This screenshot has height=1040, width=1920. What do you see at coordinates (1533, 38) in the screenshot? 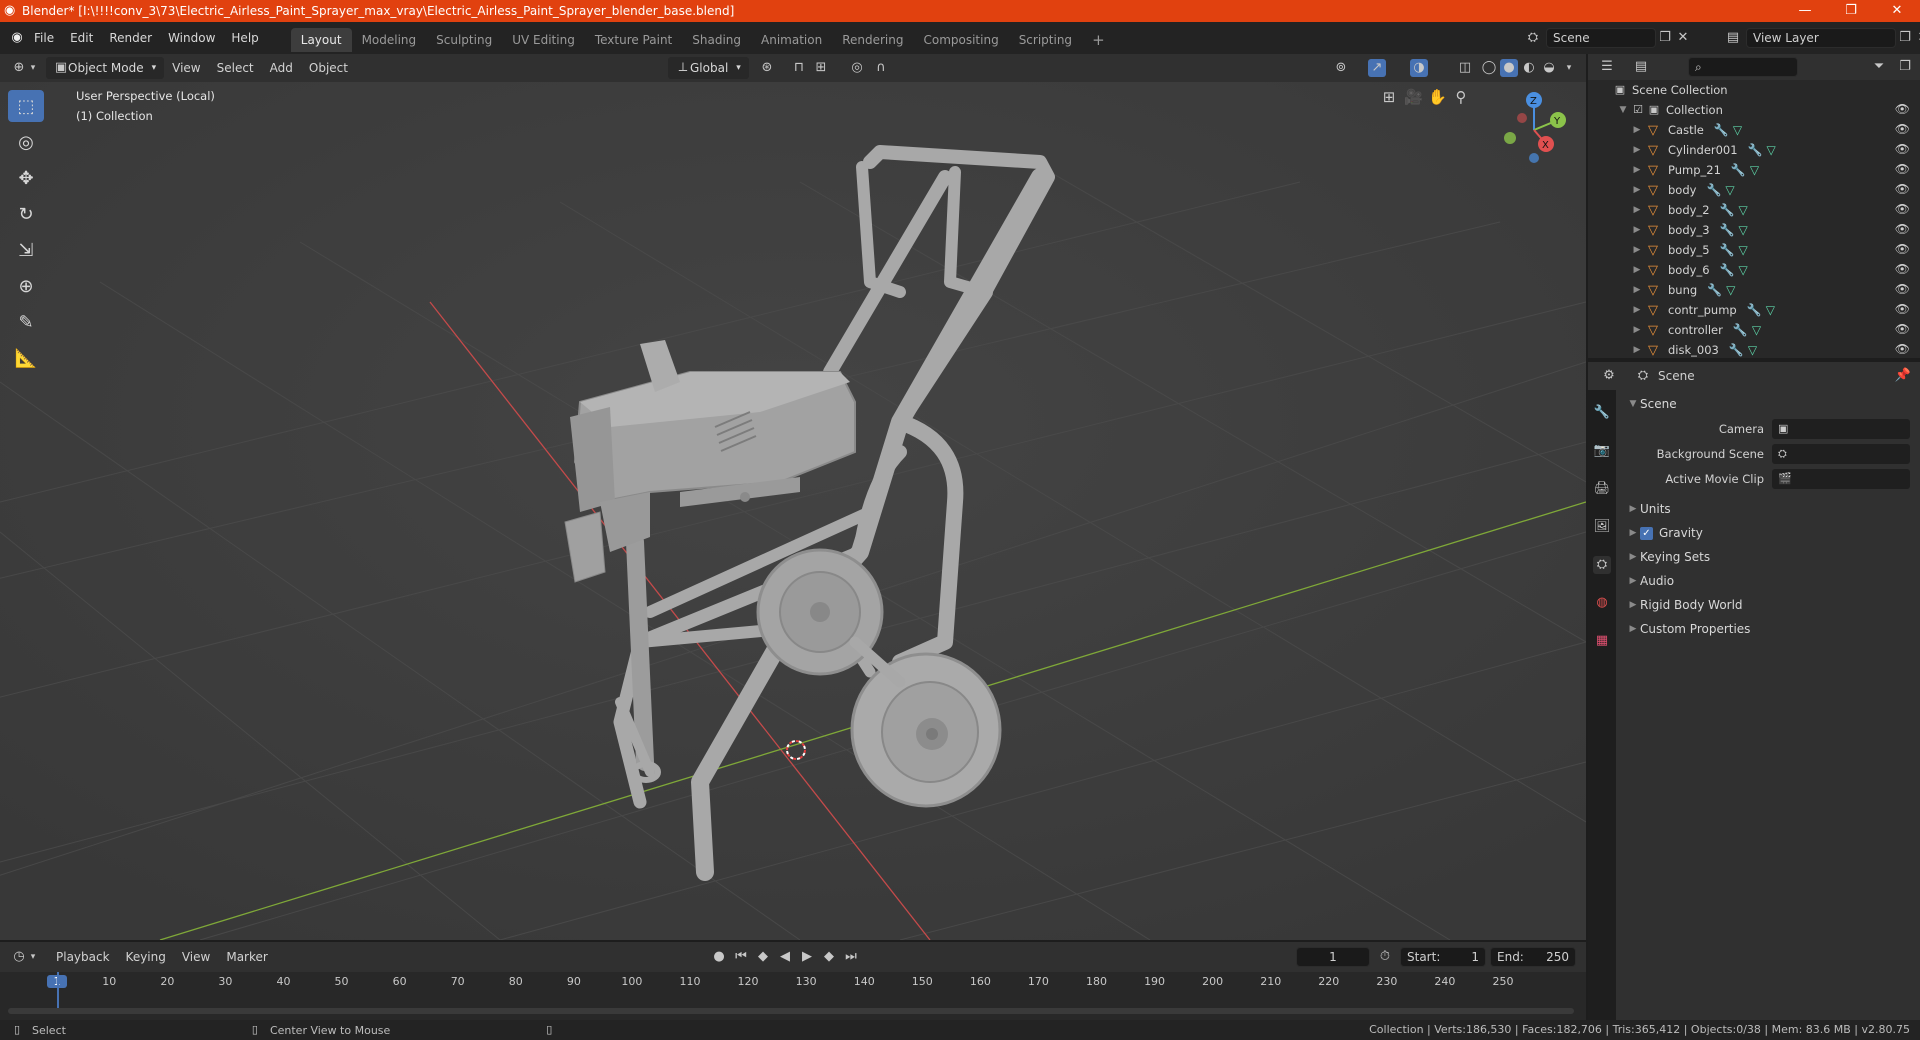
I see `scene-icon: ⛭` at bounding box center [1533, 38].